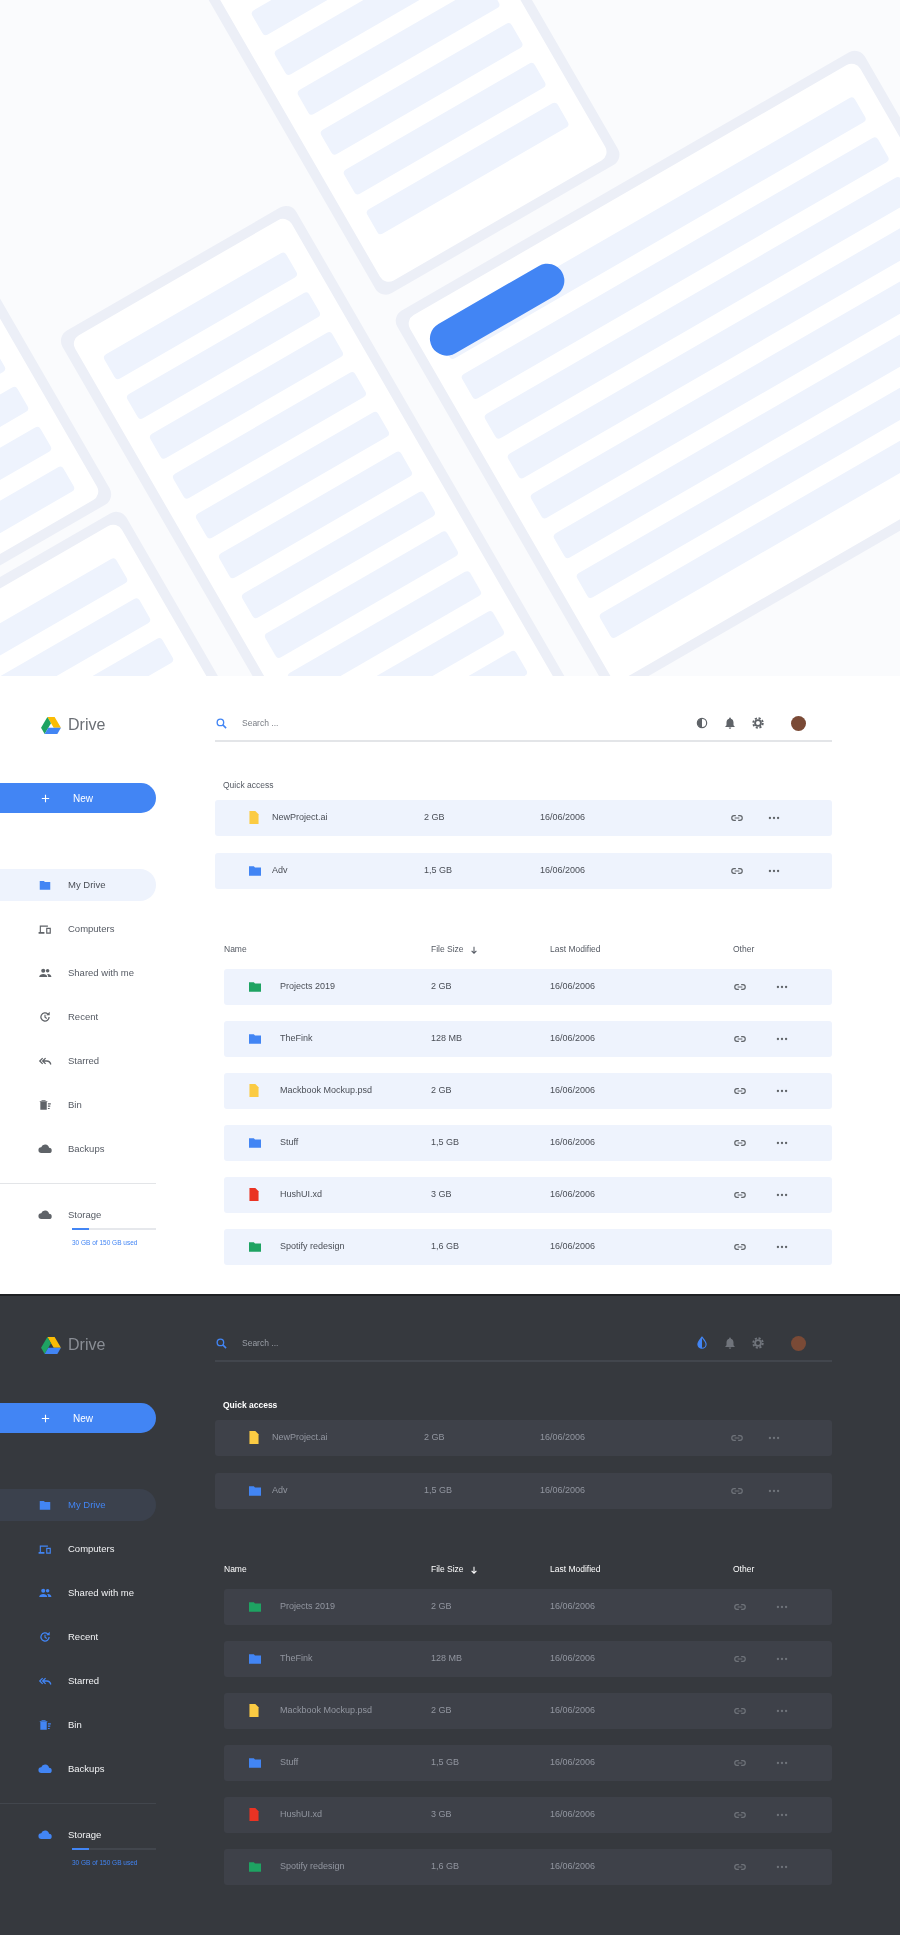  What do you see at coordinates (528, 1246) in the screenshot?
I see `file-row: Spotify redesign 1,6 GB 16/06/2006` at bounding box center [528, 1246].